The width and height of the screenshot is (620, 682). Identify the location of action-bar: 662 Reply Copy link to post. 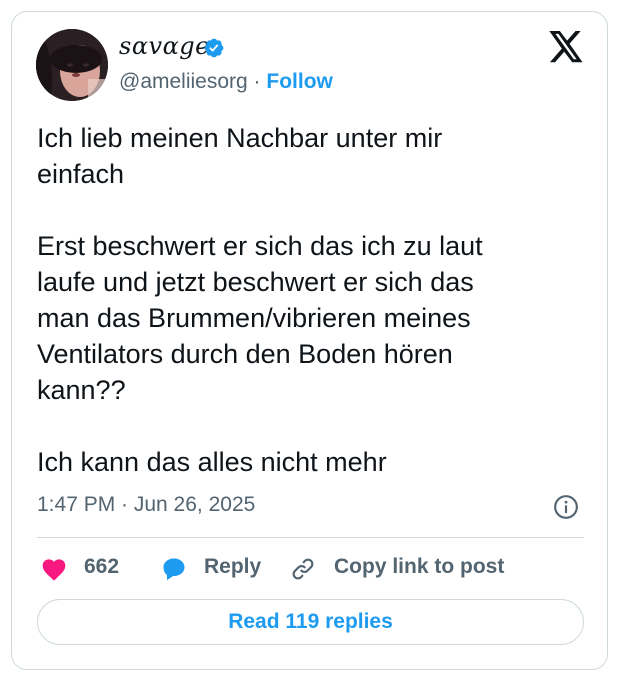
(310, 568).